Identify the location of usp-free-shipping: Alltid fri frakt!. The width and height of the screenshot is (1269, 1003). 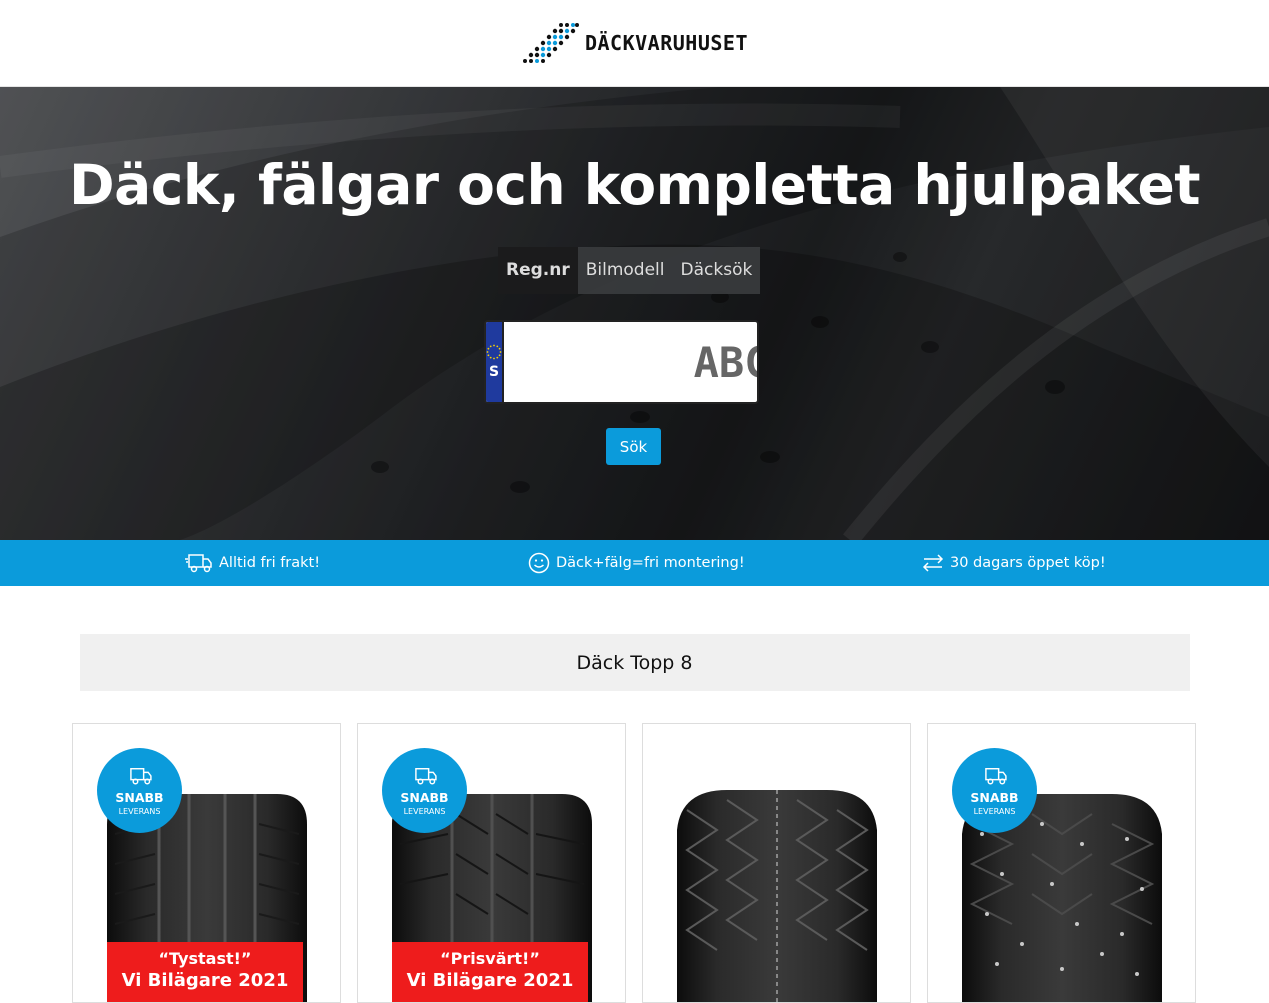
(252, 563).